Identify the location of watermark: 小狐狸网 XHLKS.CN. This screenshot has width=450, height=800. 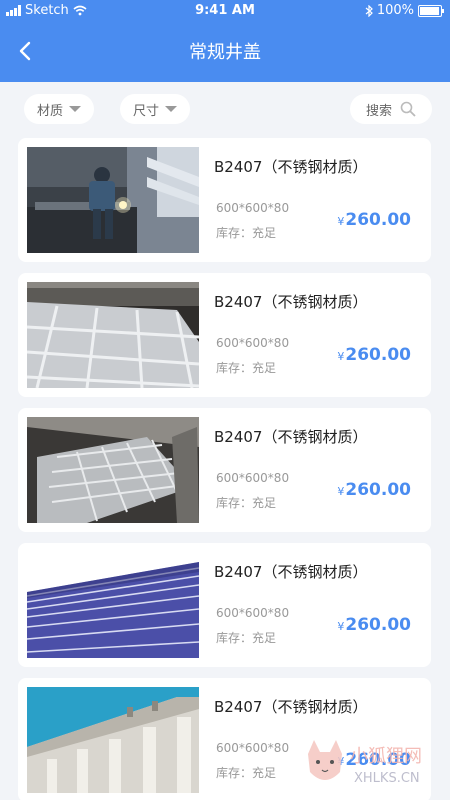
(370, 762).